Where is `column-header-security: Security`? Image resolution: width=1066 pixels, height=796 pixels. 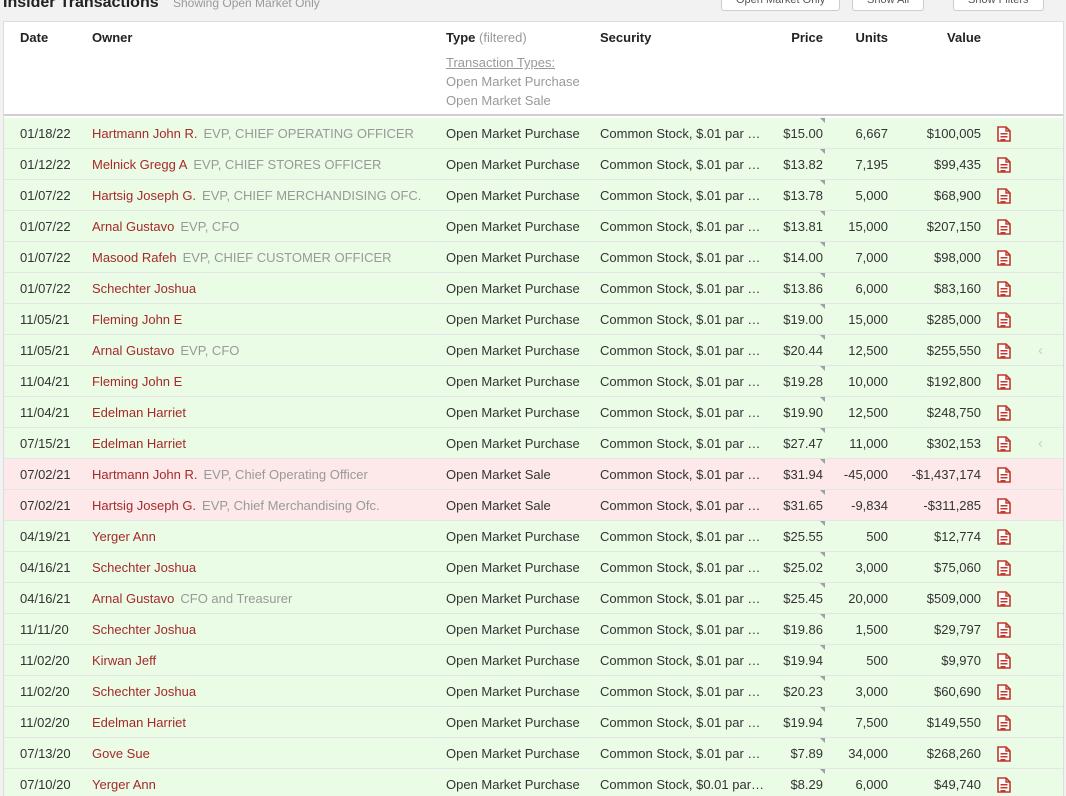
column-header-security: Security is located at coordinates (625, 37).